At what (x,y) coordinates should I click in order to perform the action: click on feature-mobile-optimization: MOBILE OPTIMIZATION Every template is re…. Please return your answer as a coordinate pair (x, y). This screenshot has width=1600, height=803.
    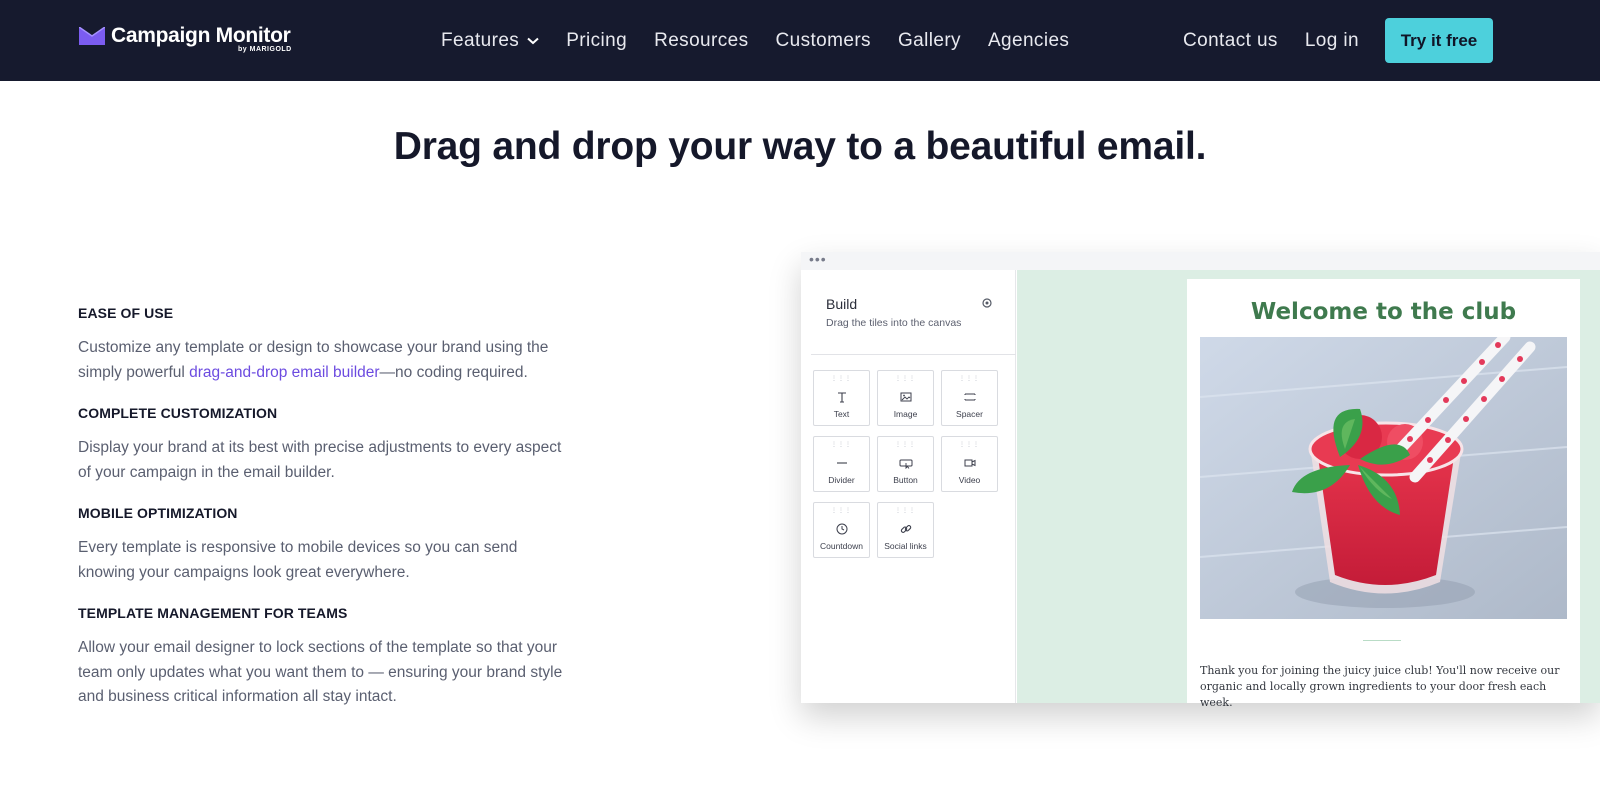
    Looking at the image, I should click on (323, 545).